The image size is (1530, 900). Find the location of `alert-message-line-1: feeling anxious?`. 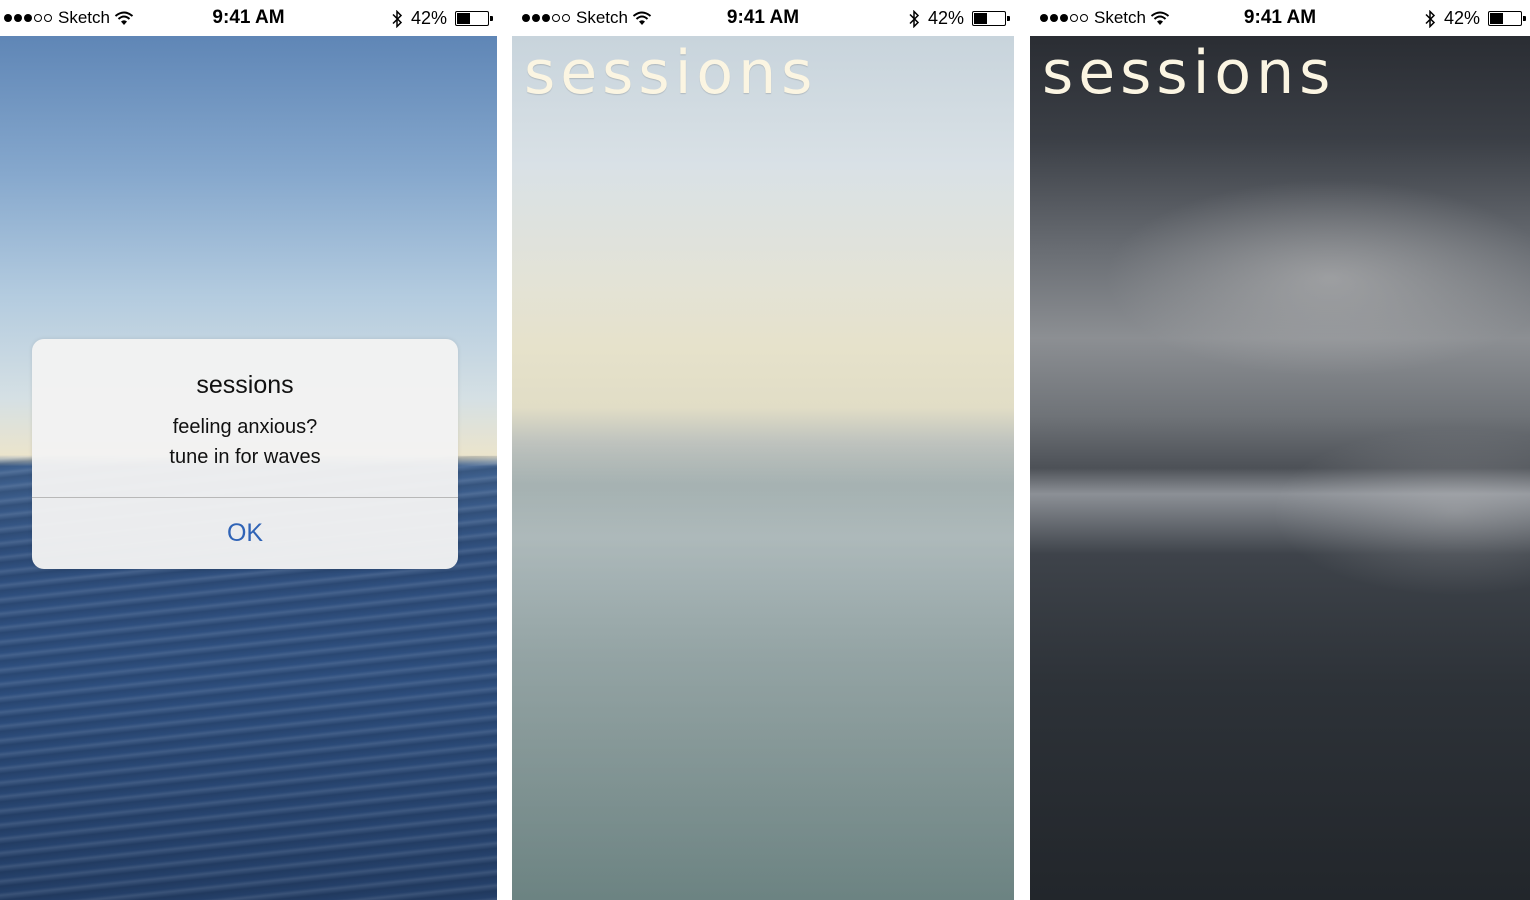

alert-message-line-1: feeling anxious? is located at coordinates (245, 427).